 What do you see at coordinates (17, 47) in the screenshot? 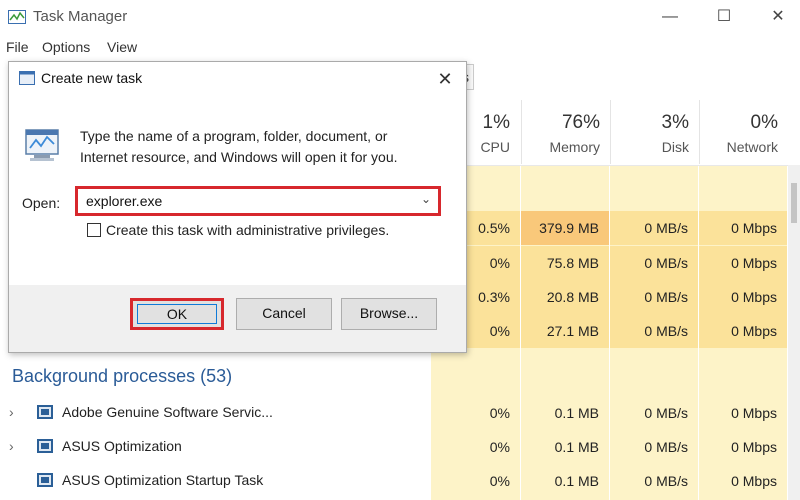
I see `menu-file: File` at bounding box center [17, 47].